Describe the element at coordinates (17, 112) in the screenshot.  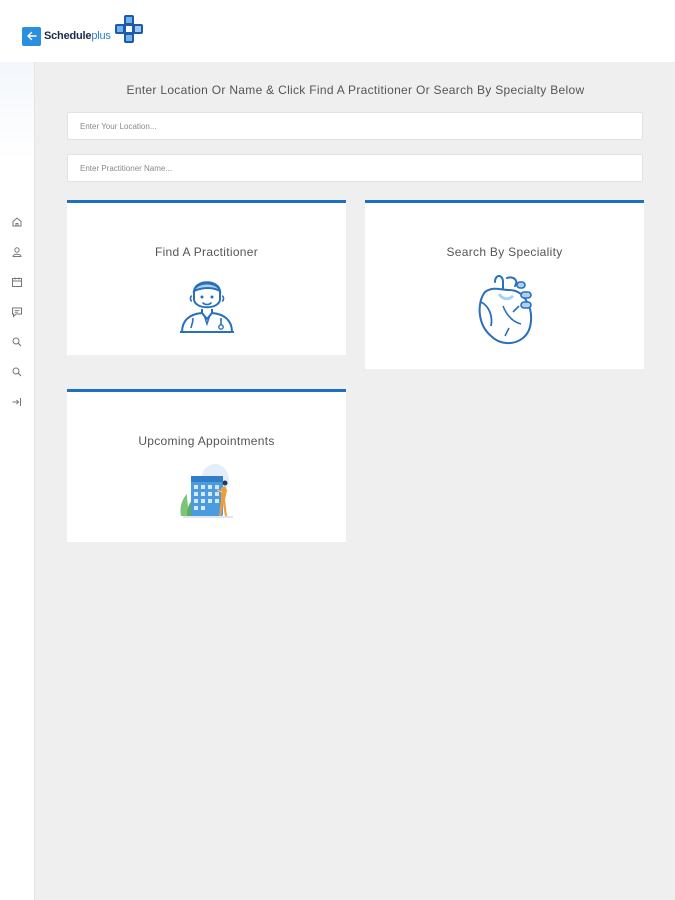
I see `sidebar-decoration` at that location.